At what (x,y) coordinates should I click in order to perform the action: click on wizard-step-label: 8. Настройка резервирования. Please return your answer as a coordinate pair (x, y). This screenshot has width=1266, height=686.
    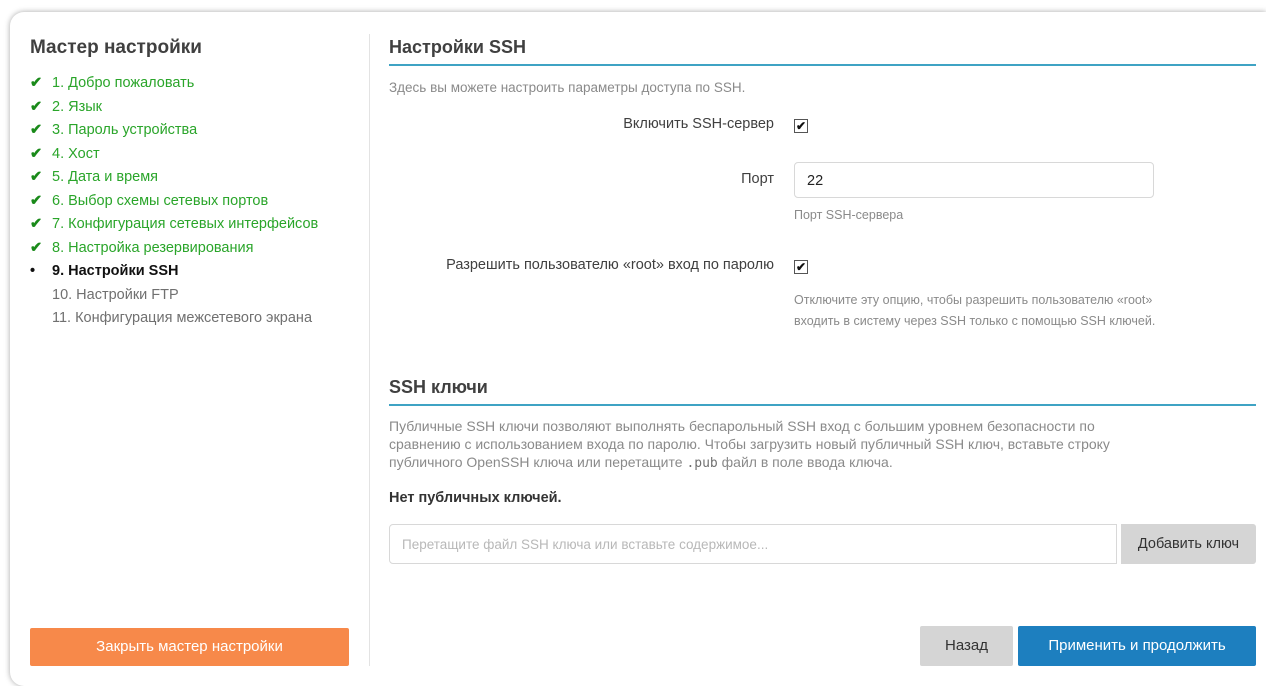
    Looking at the image, I should click on (153, 247).